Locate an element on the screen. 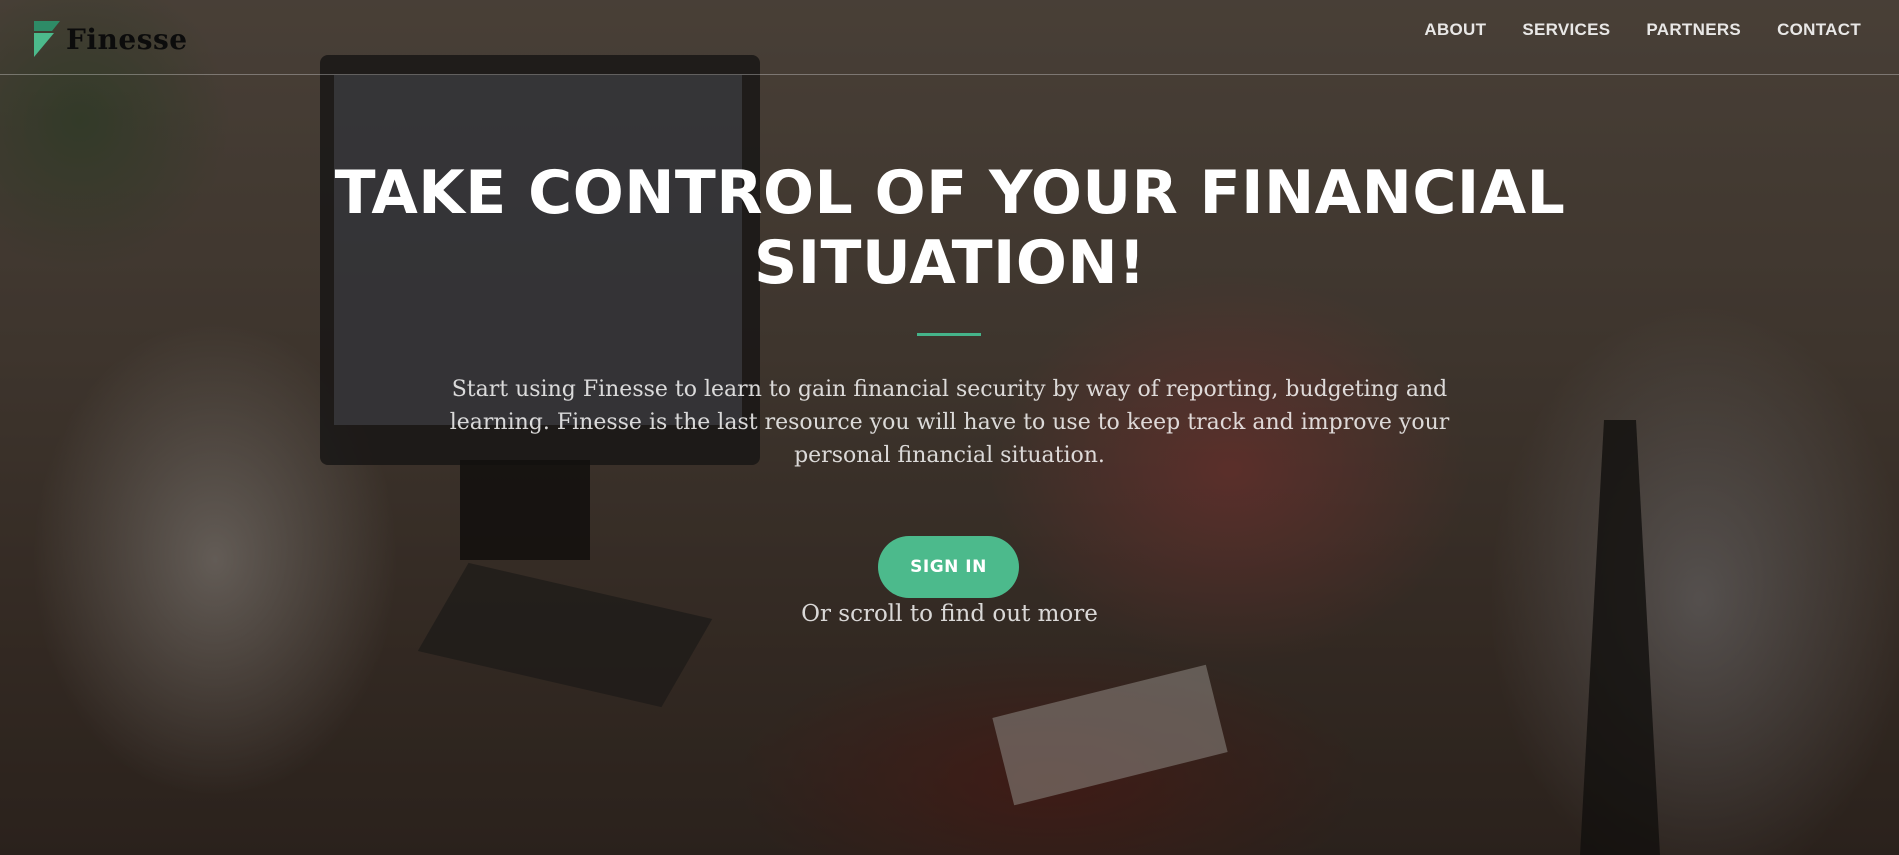 Image resolution: width=1899 pixels, height=855 pixels. sign-in-button: SIGN IN is located at coordinates (948, 567).